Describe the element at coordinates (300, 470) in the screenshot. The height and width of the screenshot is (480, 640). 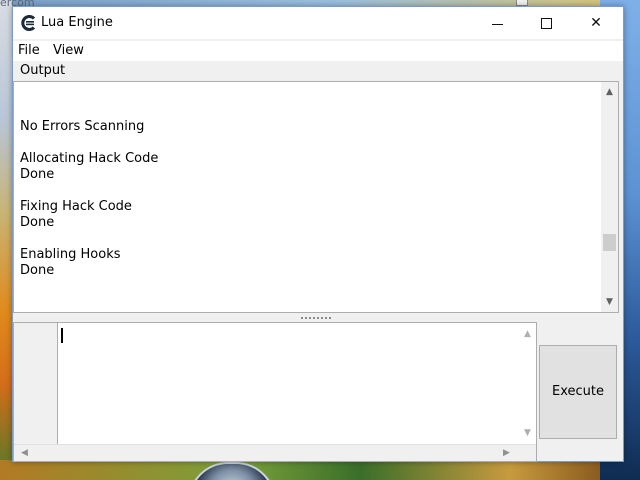
I see `desktop-background-bottom` at that location.